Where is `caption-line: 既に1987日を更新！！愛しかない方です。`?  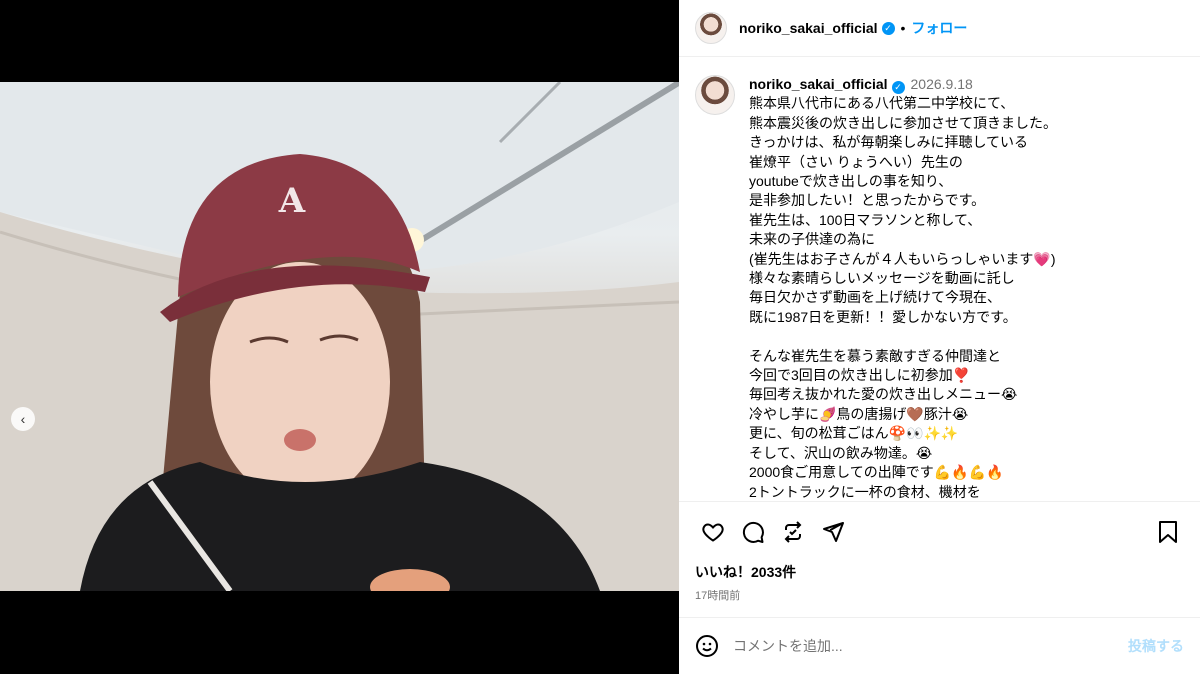
caption-line: 既に1987日を更新！！愛しかない方です。 is located at coordinates (883, 316).